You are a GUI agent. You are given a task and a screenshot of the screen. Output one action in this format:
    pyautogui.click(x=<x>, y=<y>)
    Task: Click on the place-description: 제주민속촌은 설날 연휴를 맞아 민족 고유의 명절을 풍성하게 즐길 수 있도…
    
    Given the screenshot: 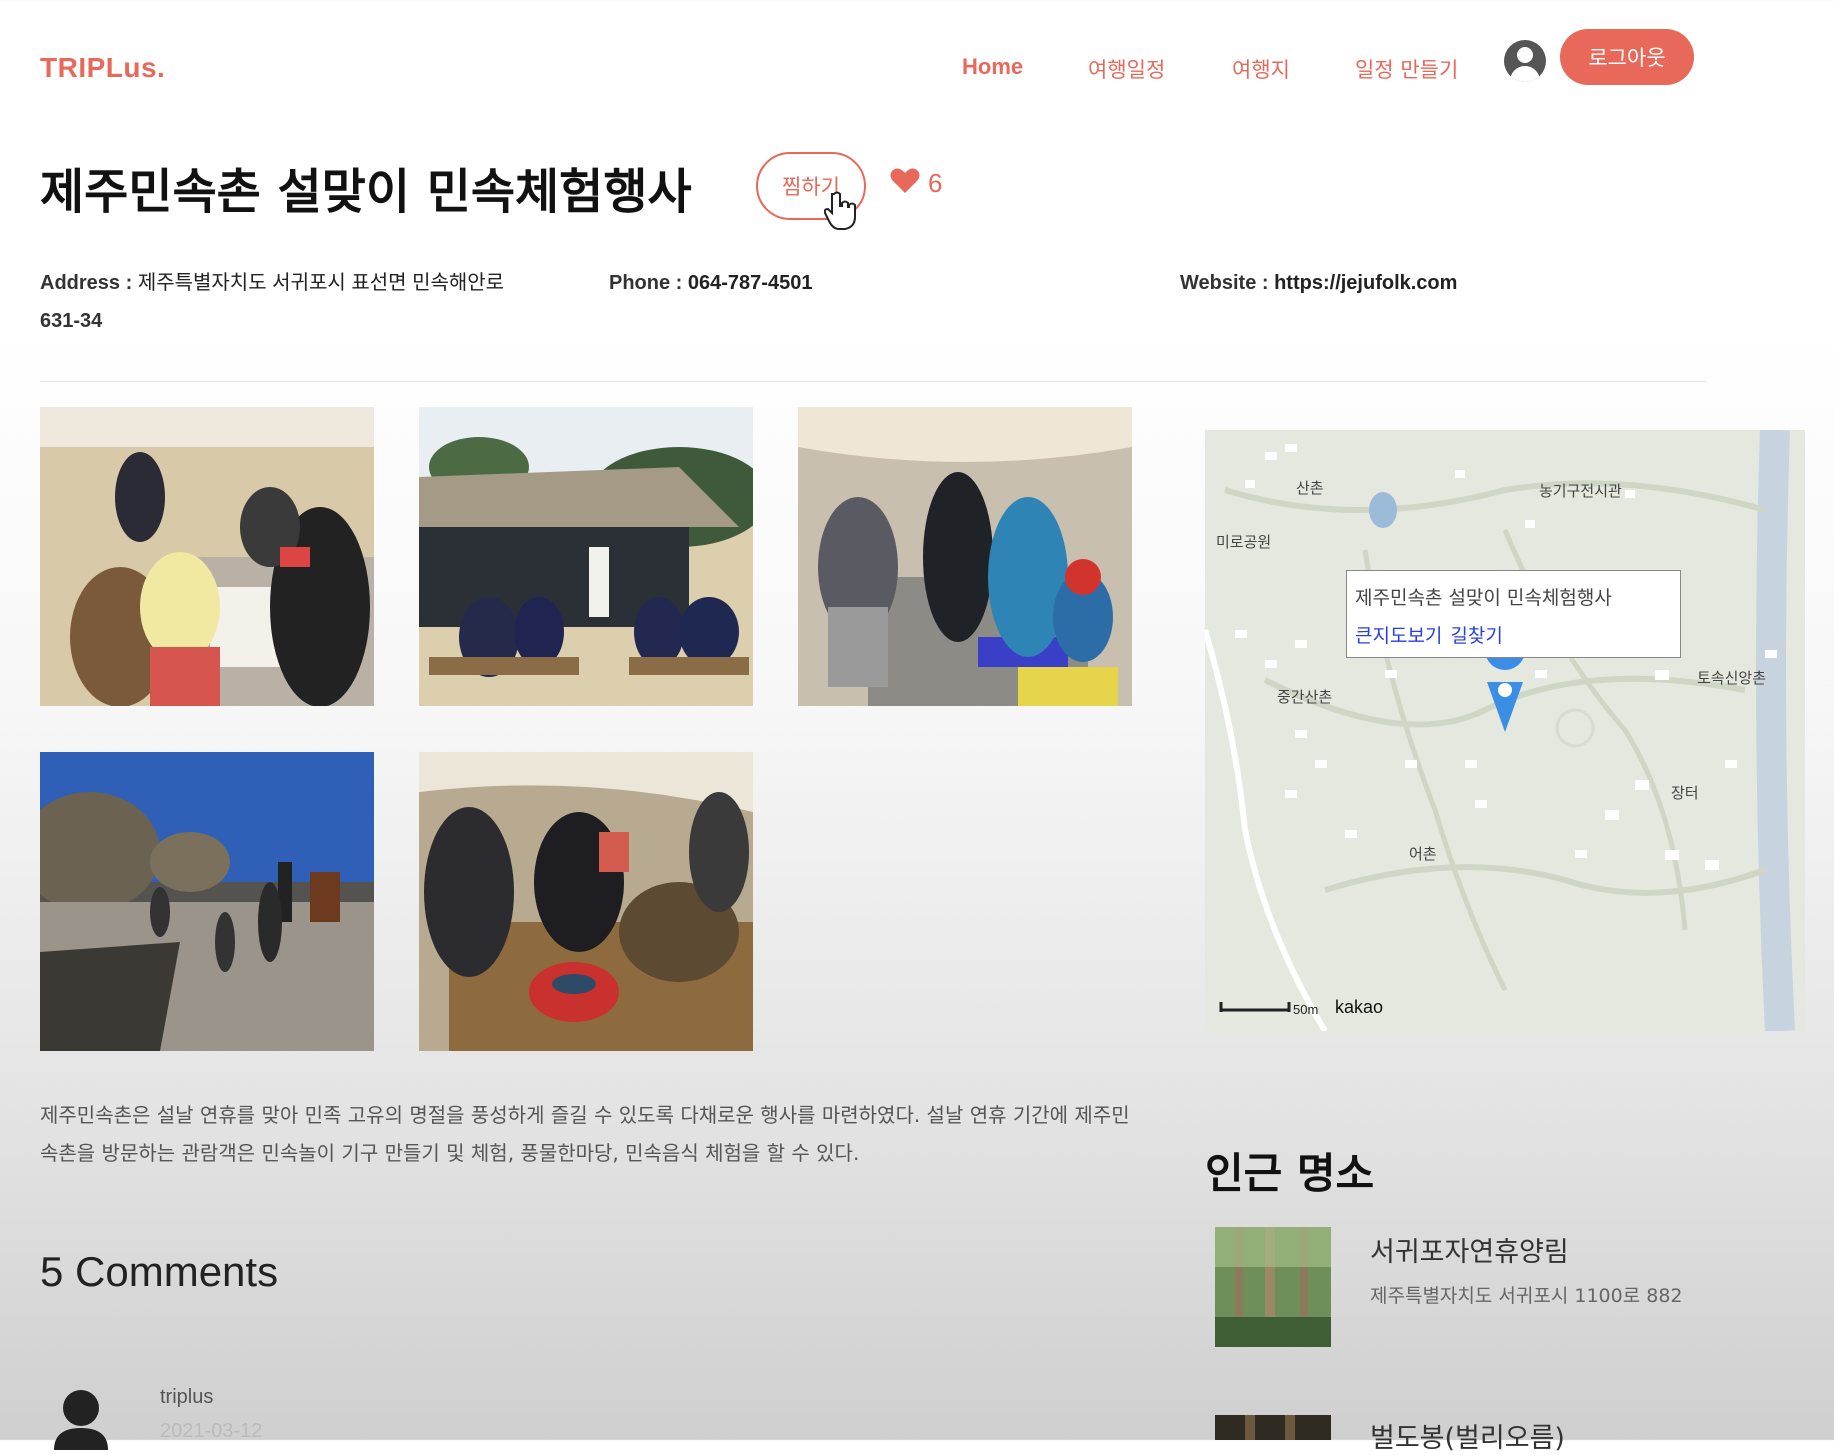 What is the action you would take?
    pyautogui.click(x=585, y=1134)
    